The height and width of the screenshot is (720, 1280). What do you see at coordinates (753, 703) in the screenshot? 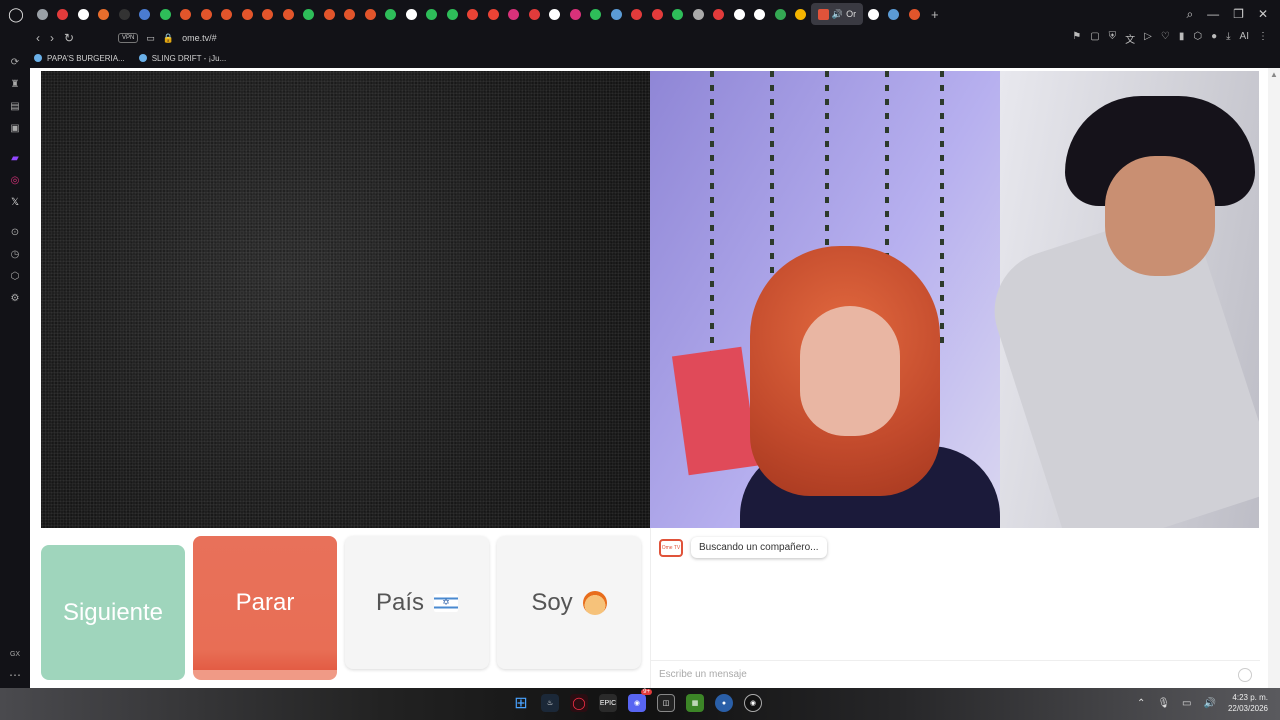
I see `recording-app-icon: ◉` at bounding box center [753, 703].